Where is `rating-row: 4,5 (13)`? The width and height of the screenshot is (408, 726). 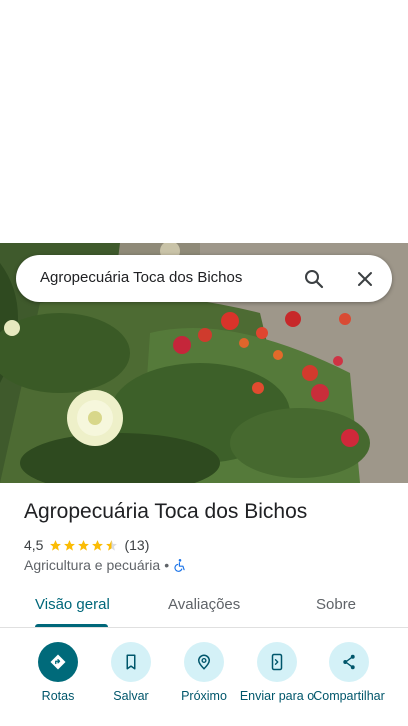
rating-row: 4,5 (13) is located at coordinates (86, 545).